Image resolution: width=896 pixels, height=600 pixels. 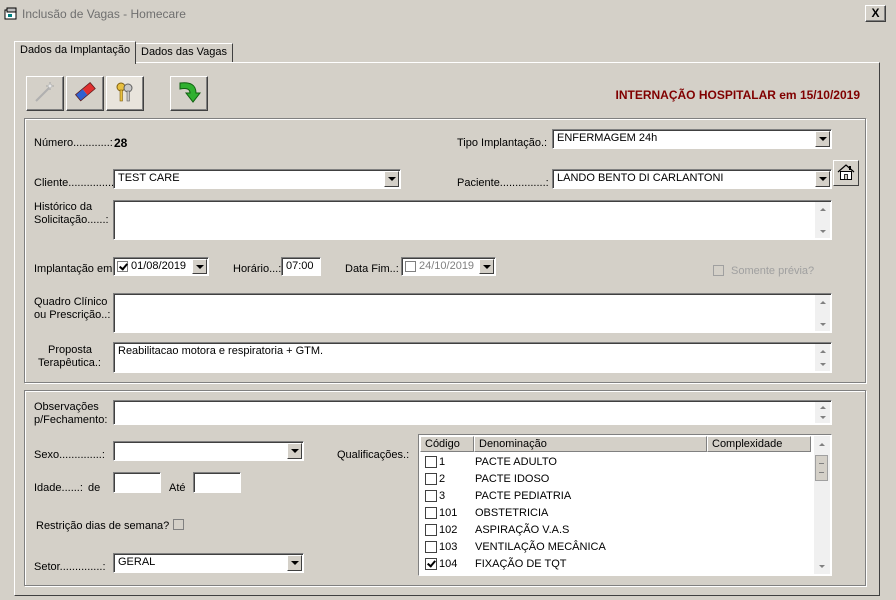 I want to click on numero-value: 28, so click(x=121, y=143).